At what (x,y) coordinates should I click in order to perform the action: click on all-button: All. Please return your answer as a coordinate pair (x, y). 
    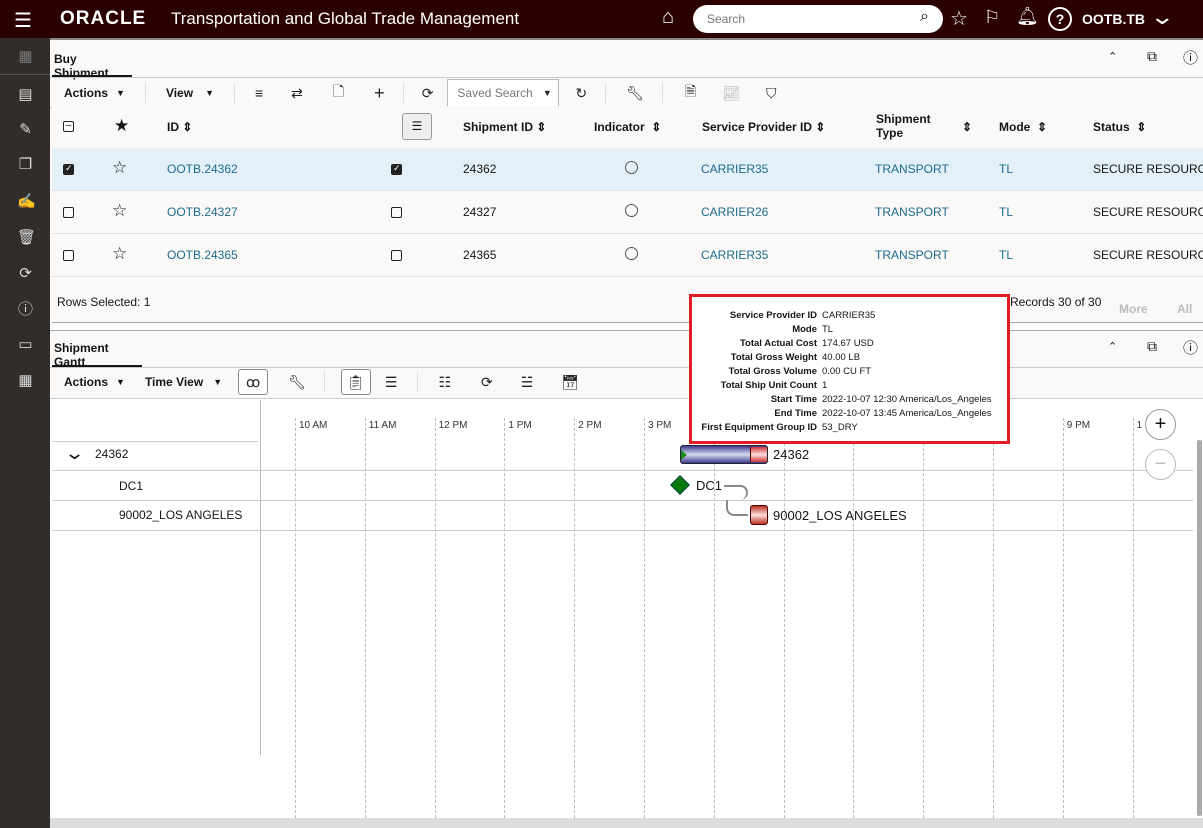
    Looking at the image, I should click on (1184, 309).